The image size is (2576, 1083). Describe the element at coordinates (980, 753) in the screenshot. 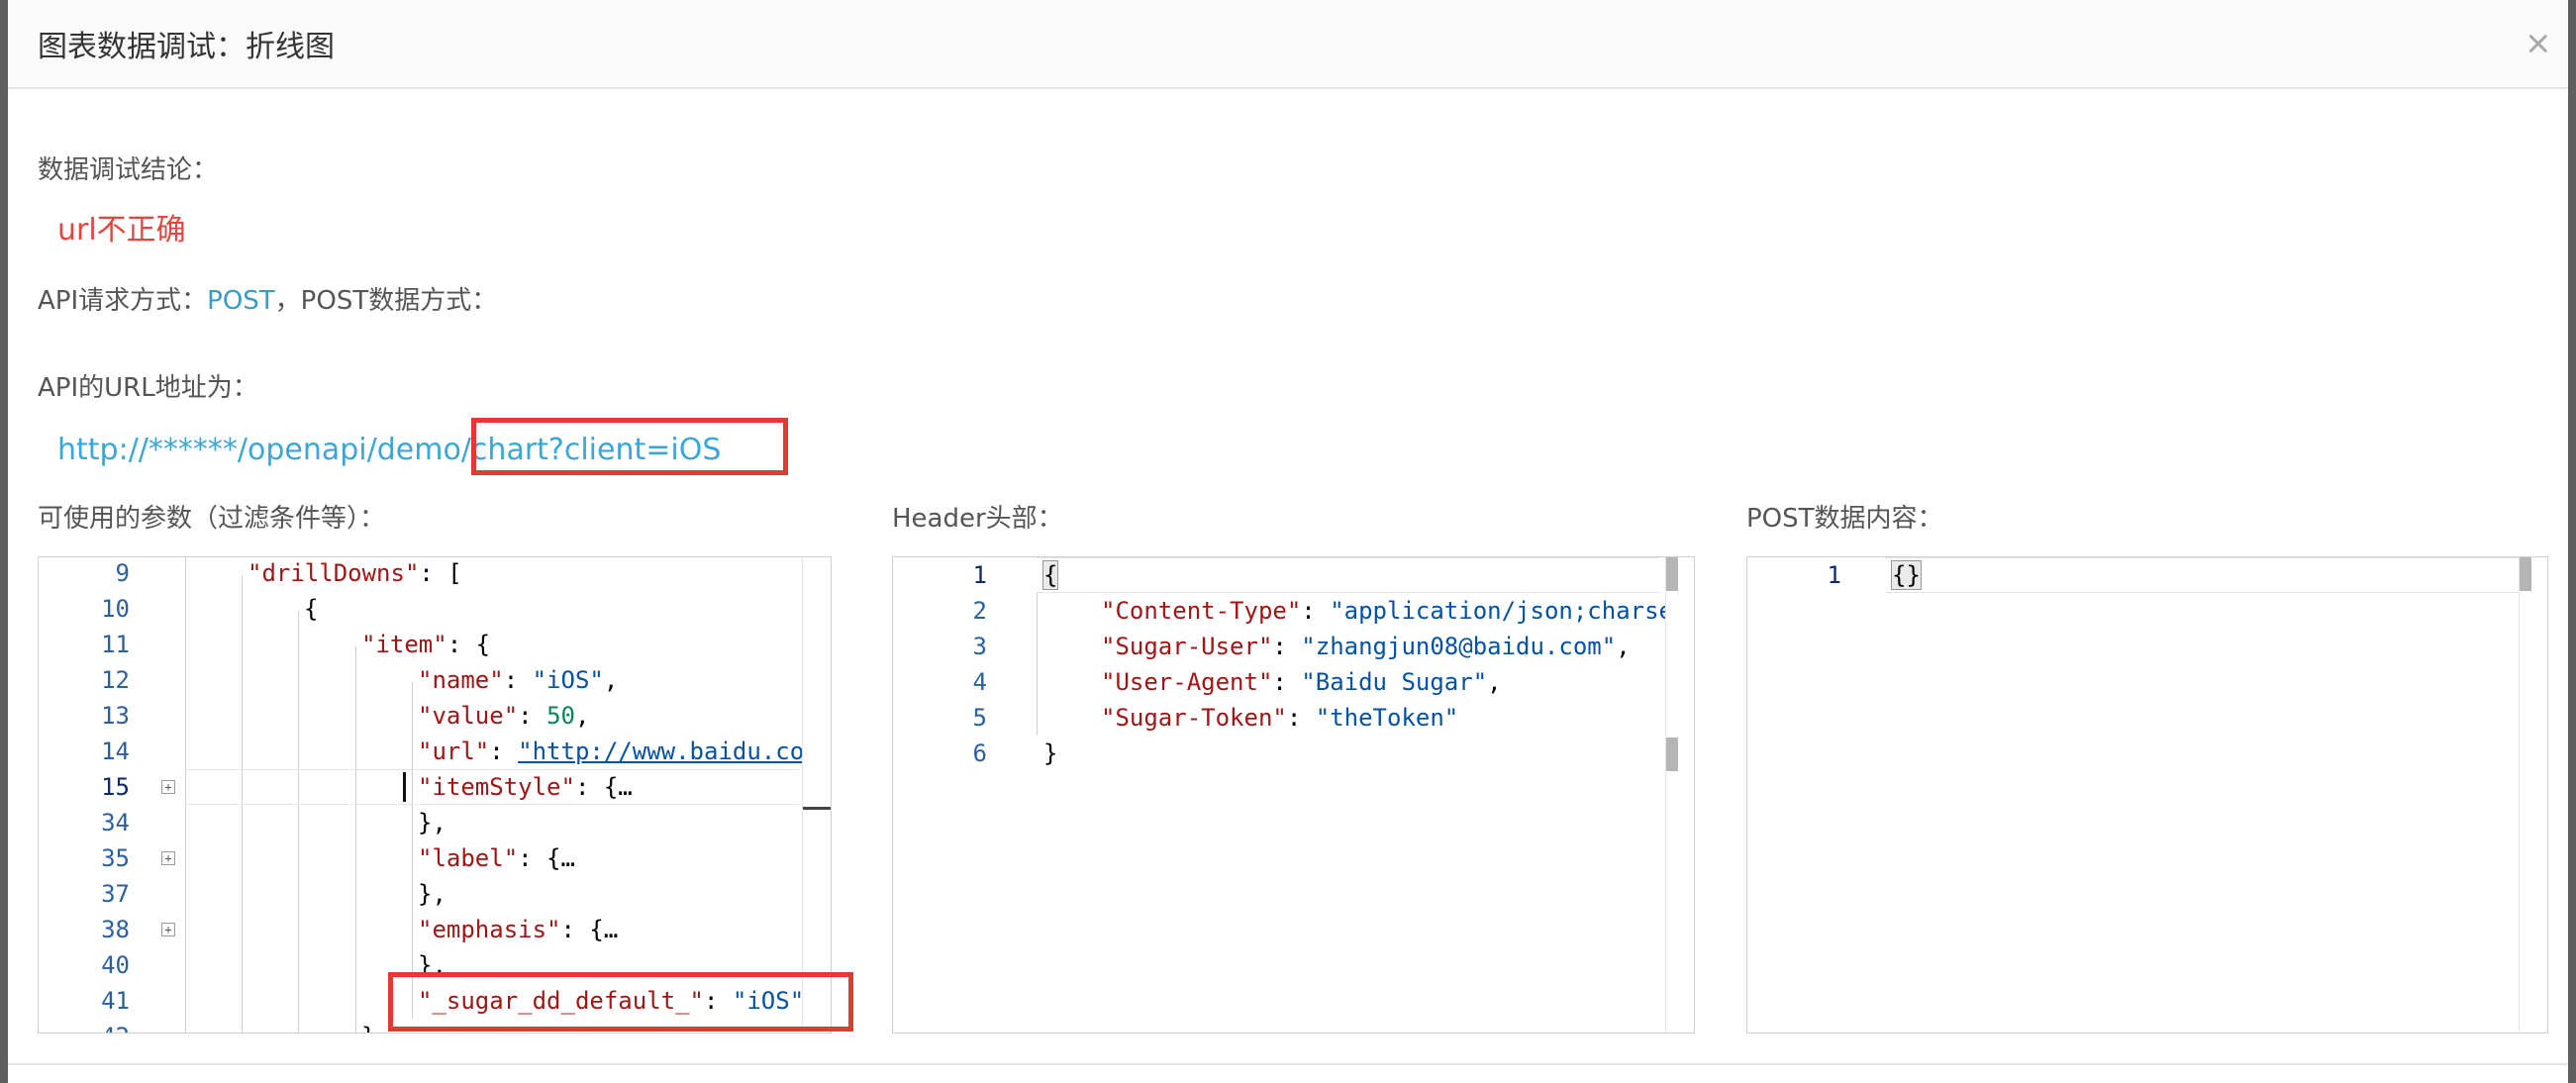

I see `line-number: 6` at that location.